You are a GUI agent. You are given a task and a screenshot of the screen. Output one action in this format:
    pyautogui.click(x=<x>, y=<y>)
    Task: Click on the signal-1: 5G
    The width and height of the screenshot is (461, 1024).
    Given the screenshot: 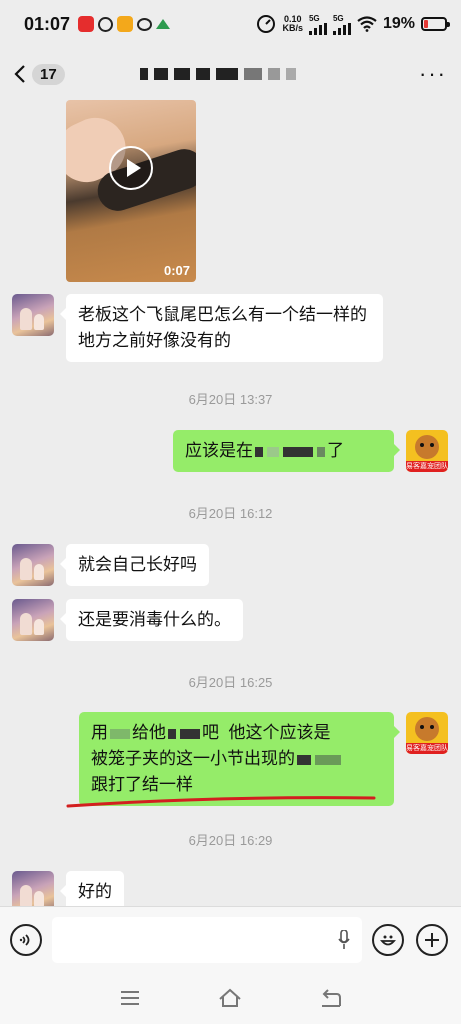 What is the action you would take?
    pyautogui.click(x=317, y=24)
    